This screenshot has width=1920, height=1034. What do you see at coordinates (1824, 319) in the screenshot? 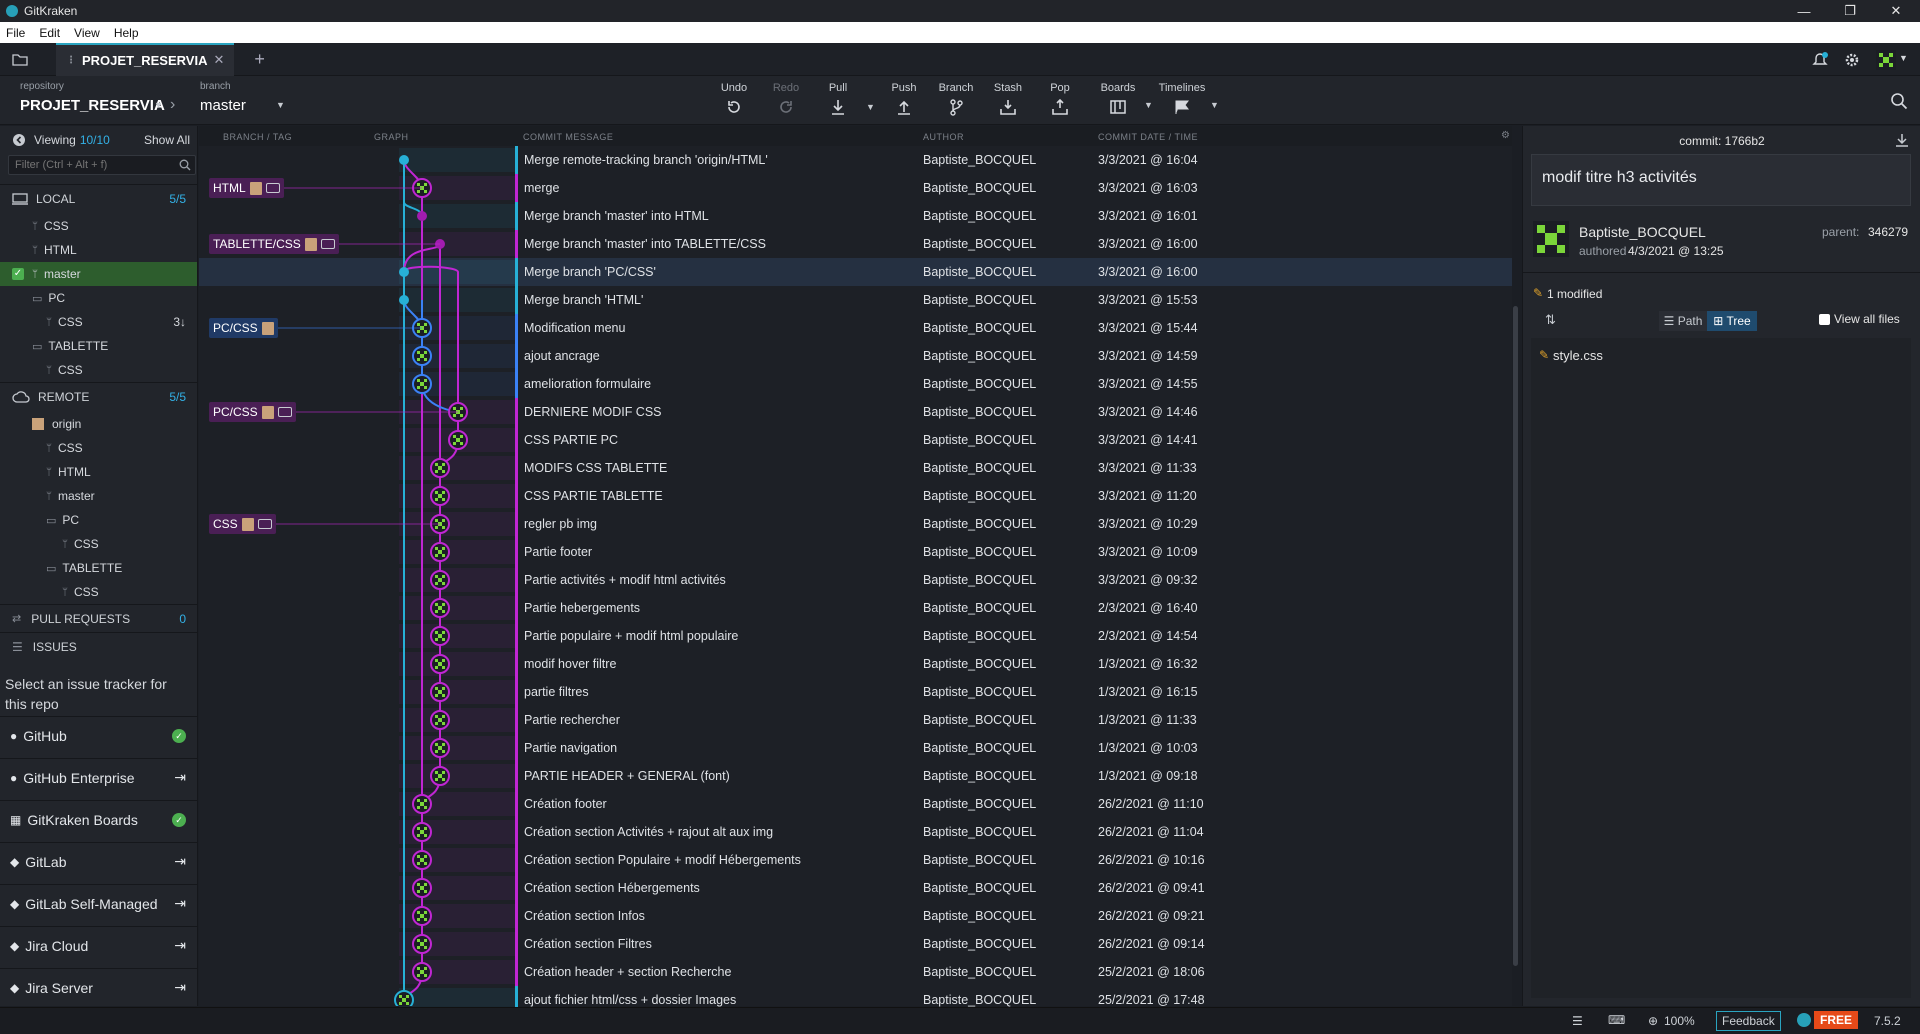
I see `view-all-files-checkbox` at bounding box center [1824, 319].